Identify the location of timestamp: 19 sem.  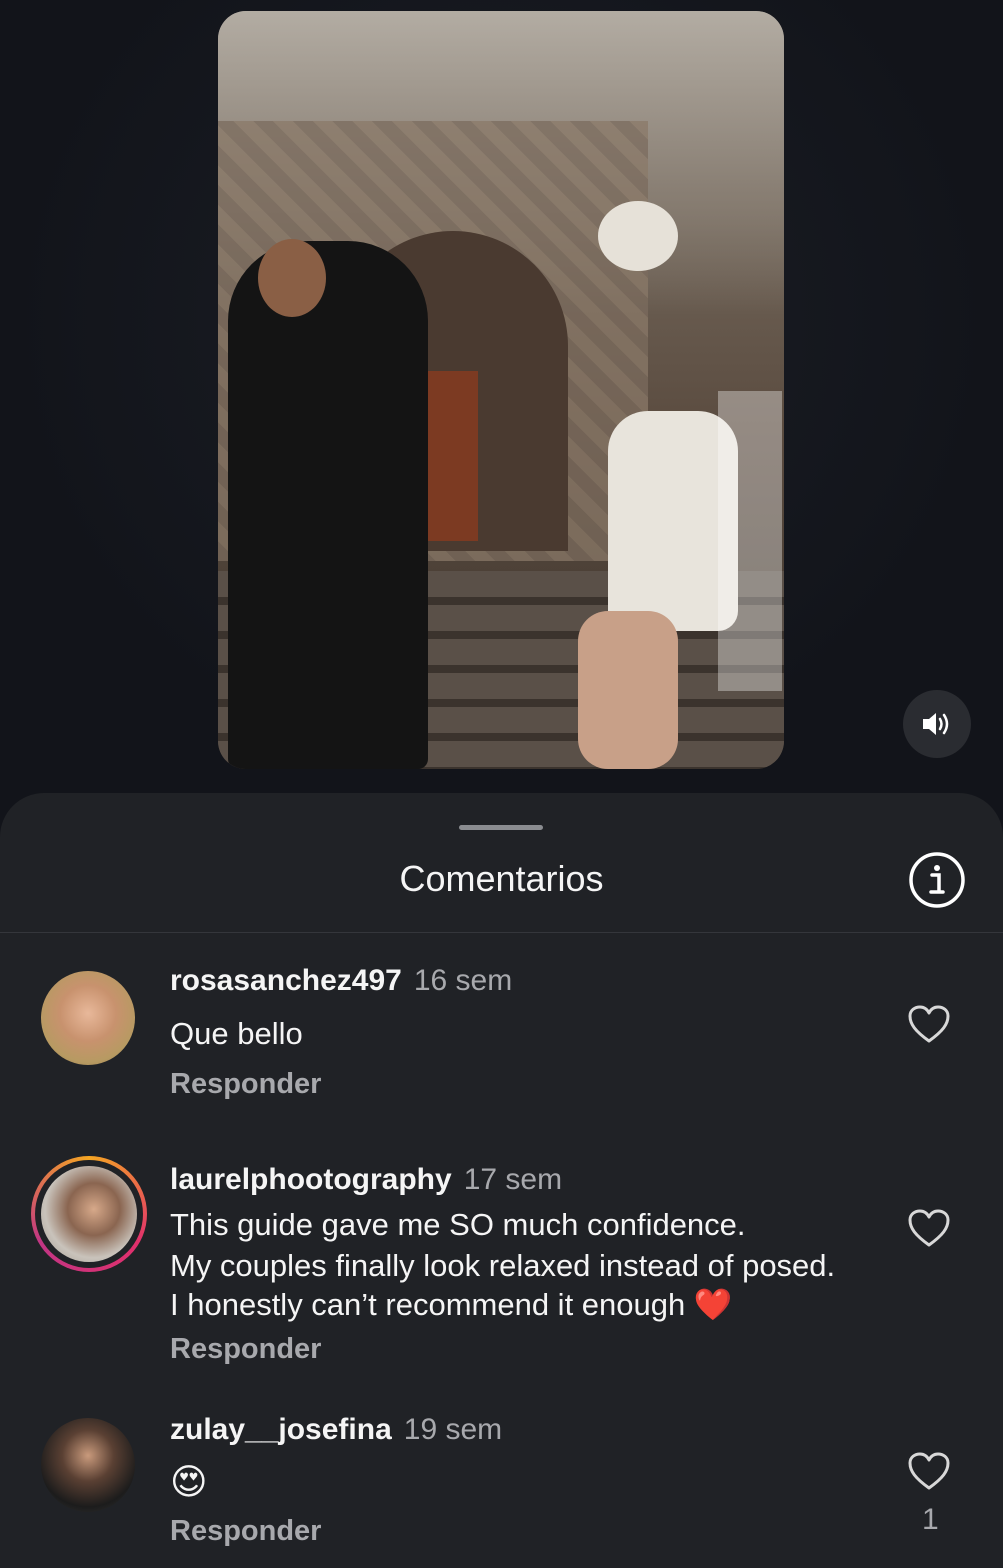
(453, 1429).